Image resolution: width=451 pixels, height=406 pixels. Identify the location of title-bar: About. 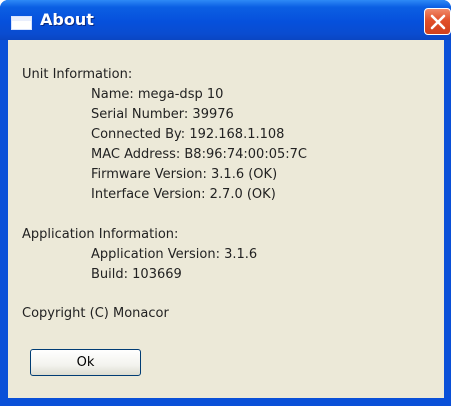
(225, 20).